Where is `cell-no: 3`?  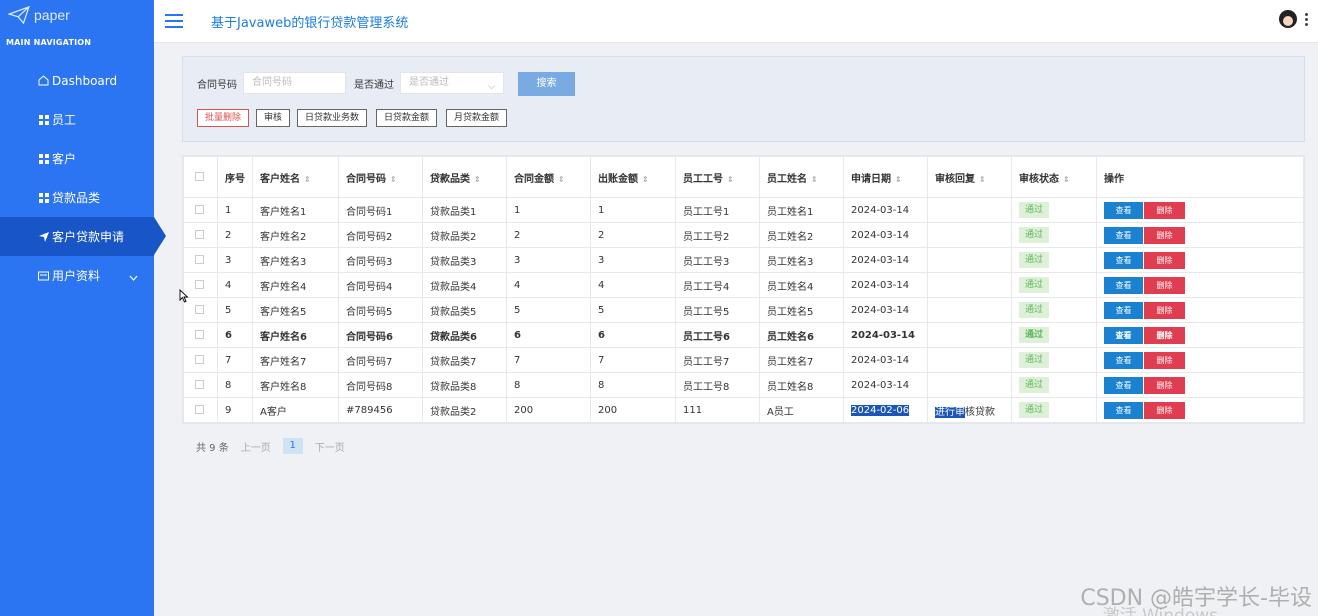
cell-no: 3 is located at coordinates (228, 260).